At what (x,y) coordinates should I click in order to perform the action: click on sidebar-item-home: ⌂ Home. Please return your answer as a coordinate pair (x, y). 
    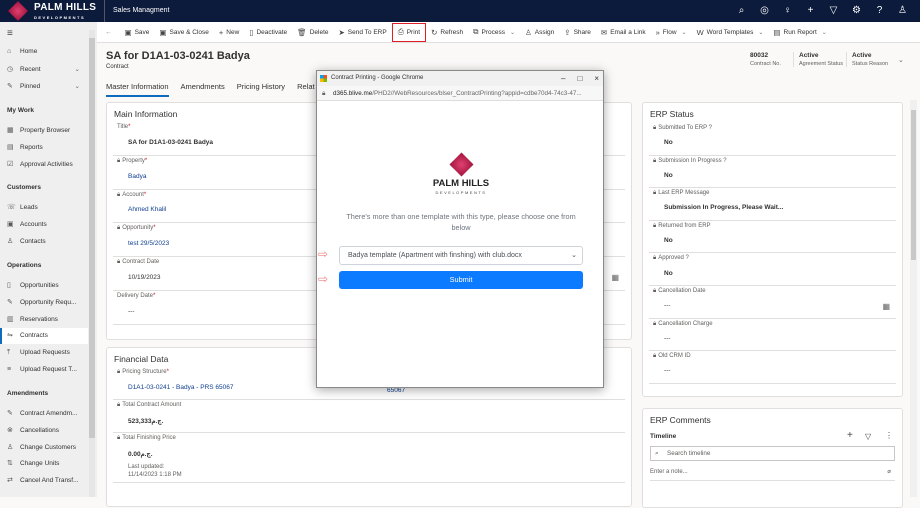
    Looking at the image, I should click on (44, 52).